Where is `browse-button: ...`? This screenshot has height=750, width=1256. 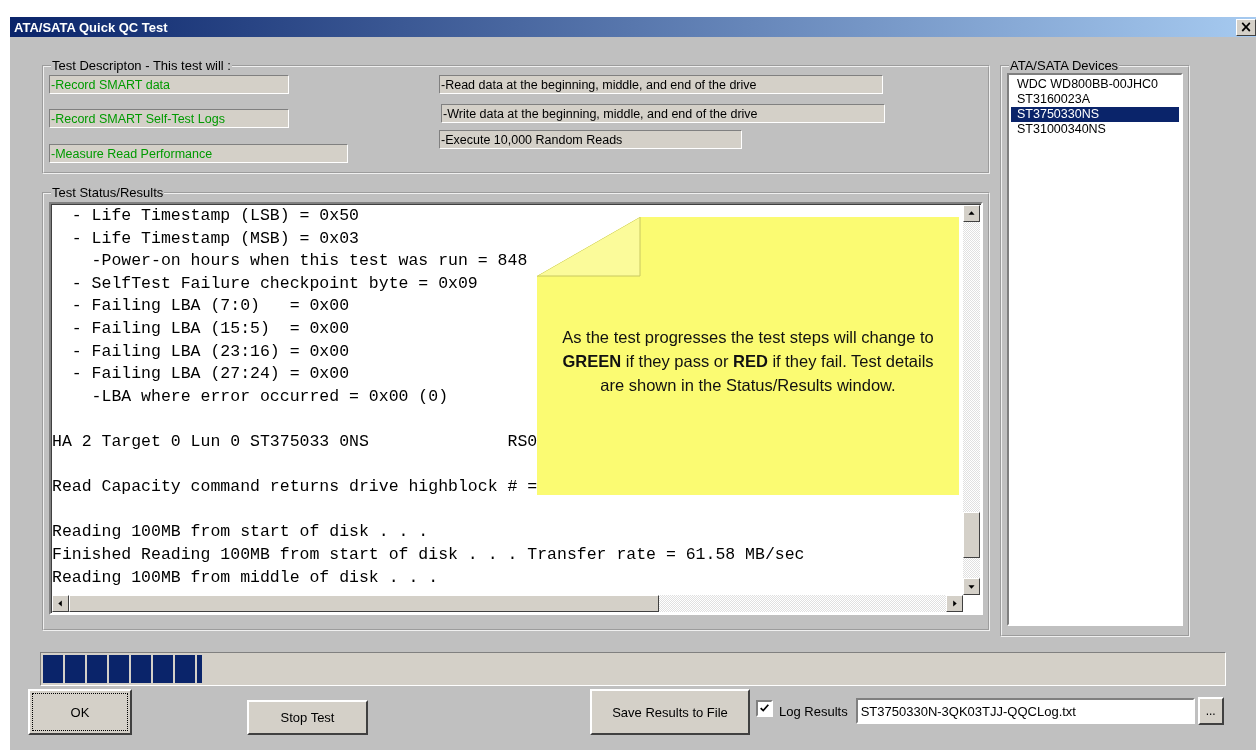 browse-button: ... is located at coordinates (1210, 711).